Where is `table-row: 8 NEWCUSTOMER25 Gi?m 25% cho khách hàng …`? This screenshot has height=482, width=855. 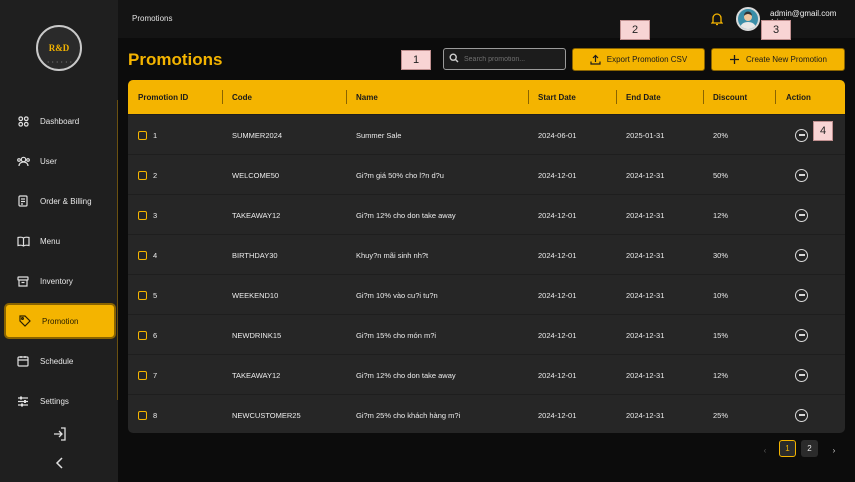
table-row: 8 NEWCUSTOMER25 Gi?m 25% cho khách hàng … is located at coordinates (486, 413).